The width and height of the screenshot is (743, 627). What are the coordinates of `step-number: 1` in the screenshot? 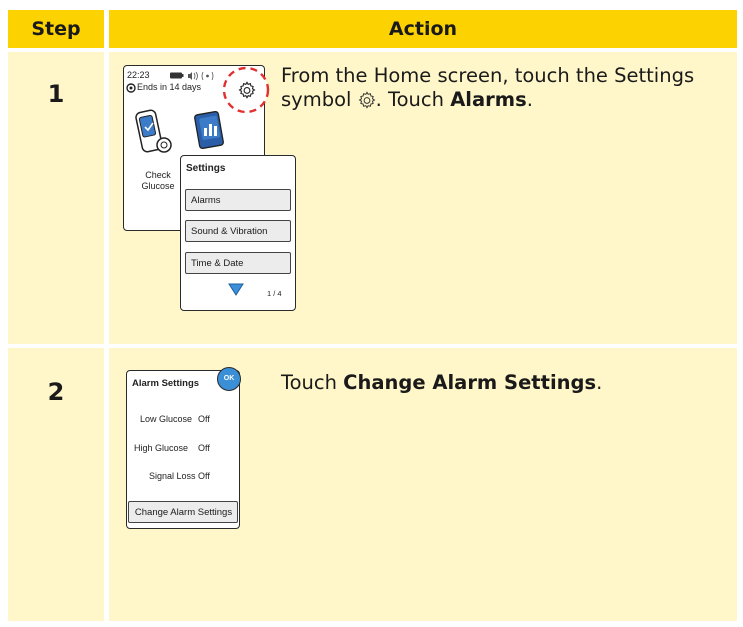 It's located at (56, 94).